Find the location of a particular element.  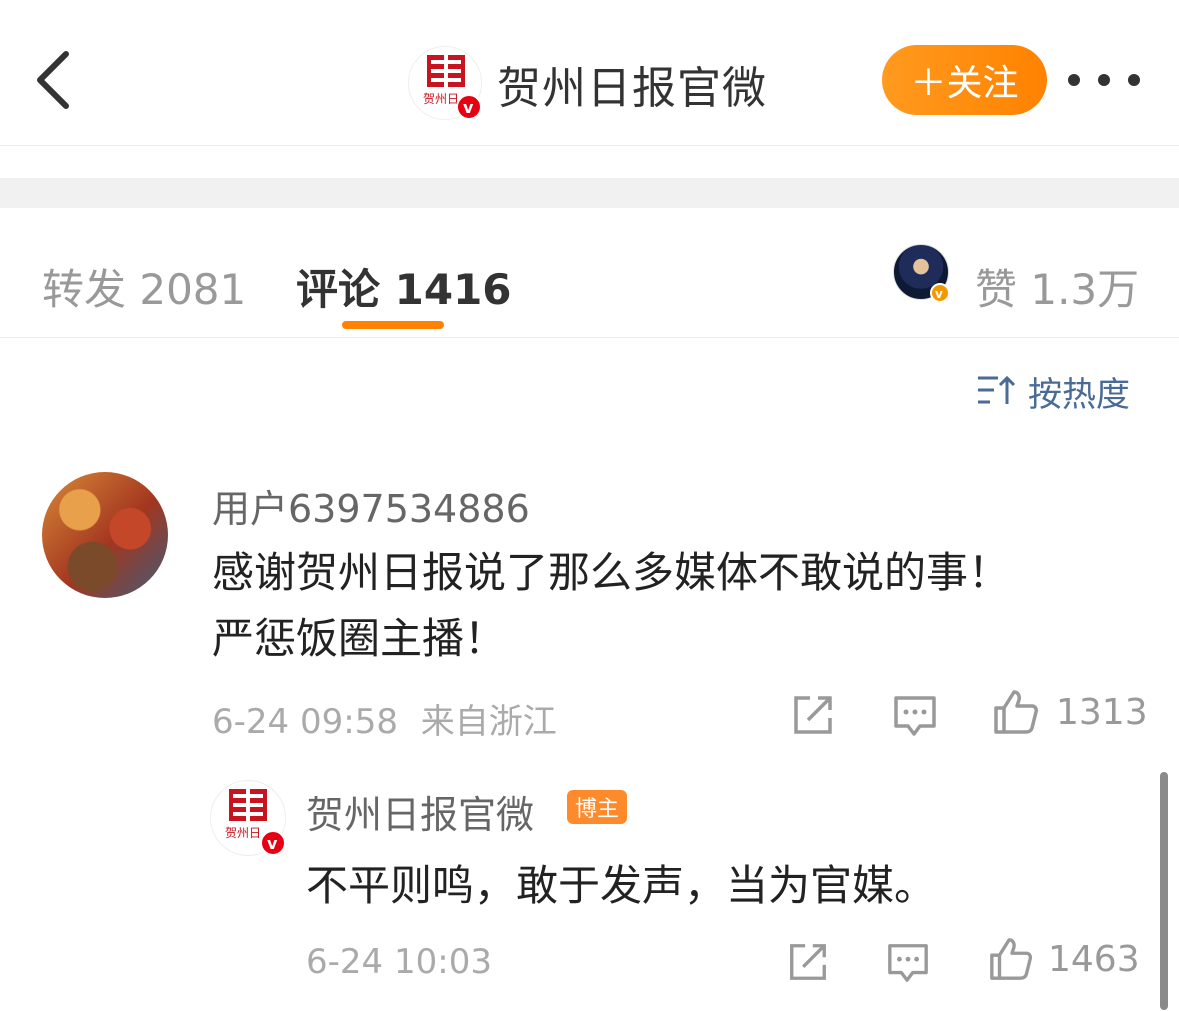

like-button: 1463 is located at coordinates (1064, 959).